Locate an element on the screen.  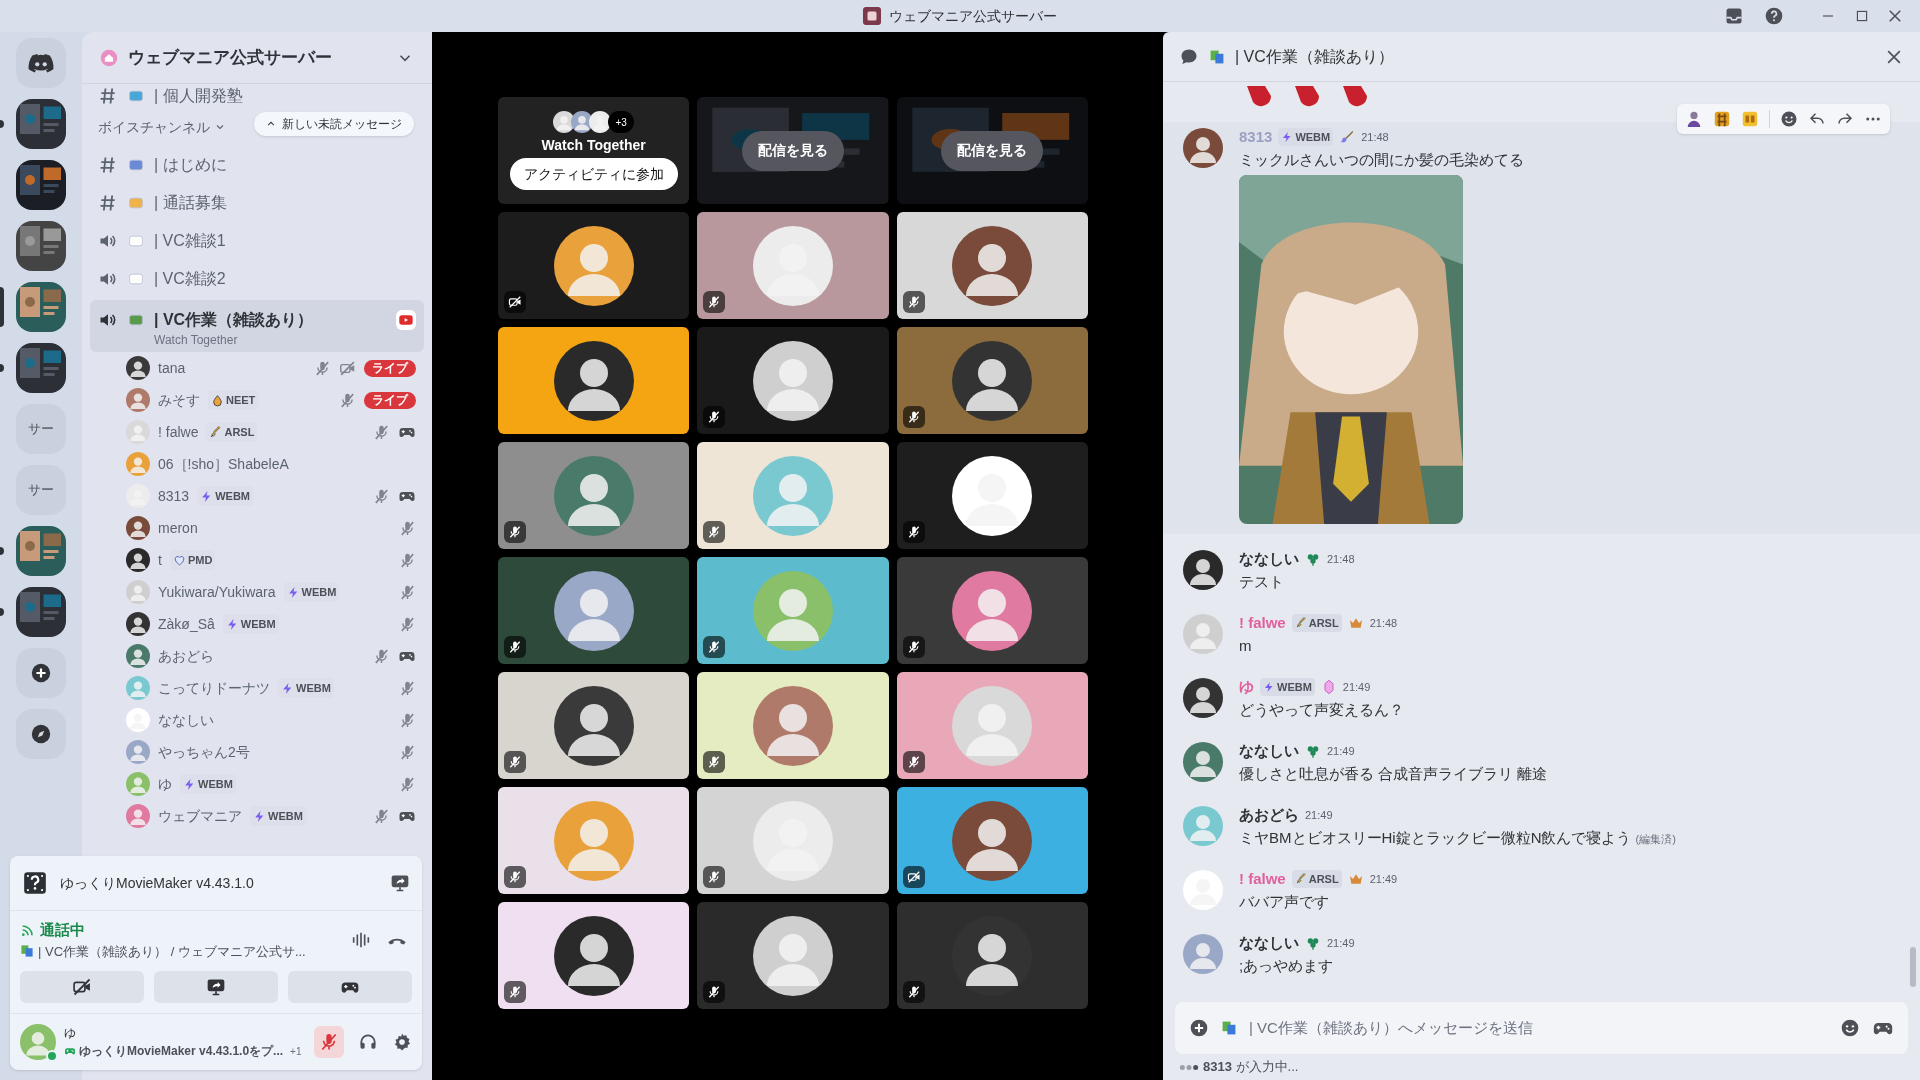
activity-button is located at coordinates (350, 987).